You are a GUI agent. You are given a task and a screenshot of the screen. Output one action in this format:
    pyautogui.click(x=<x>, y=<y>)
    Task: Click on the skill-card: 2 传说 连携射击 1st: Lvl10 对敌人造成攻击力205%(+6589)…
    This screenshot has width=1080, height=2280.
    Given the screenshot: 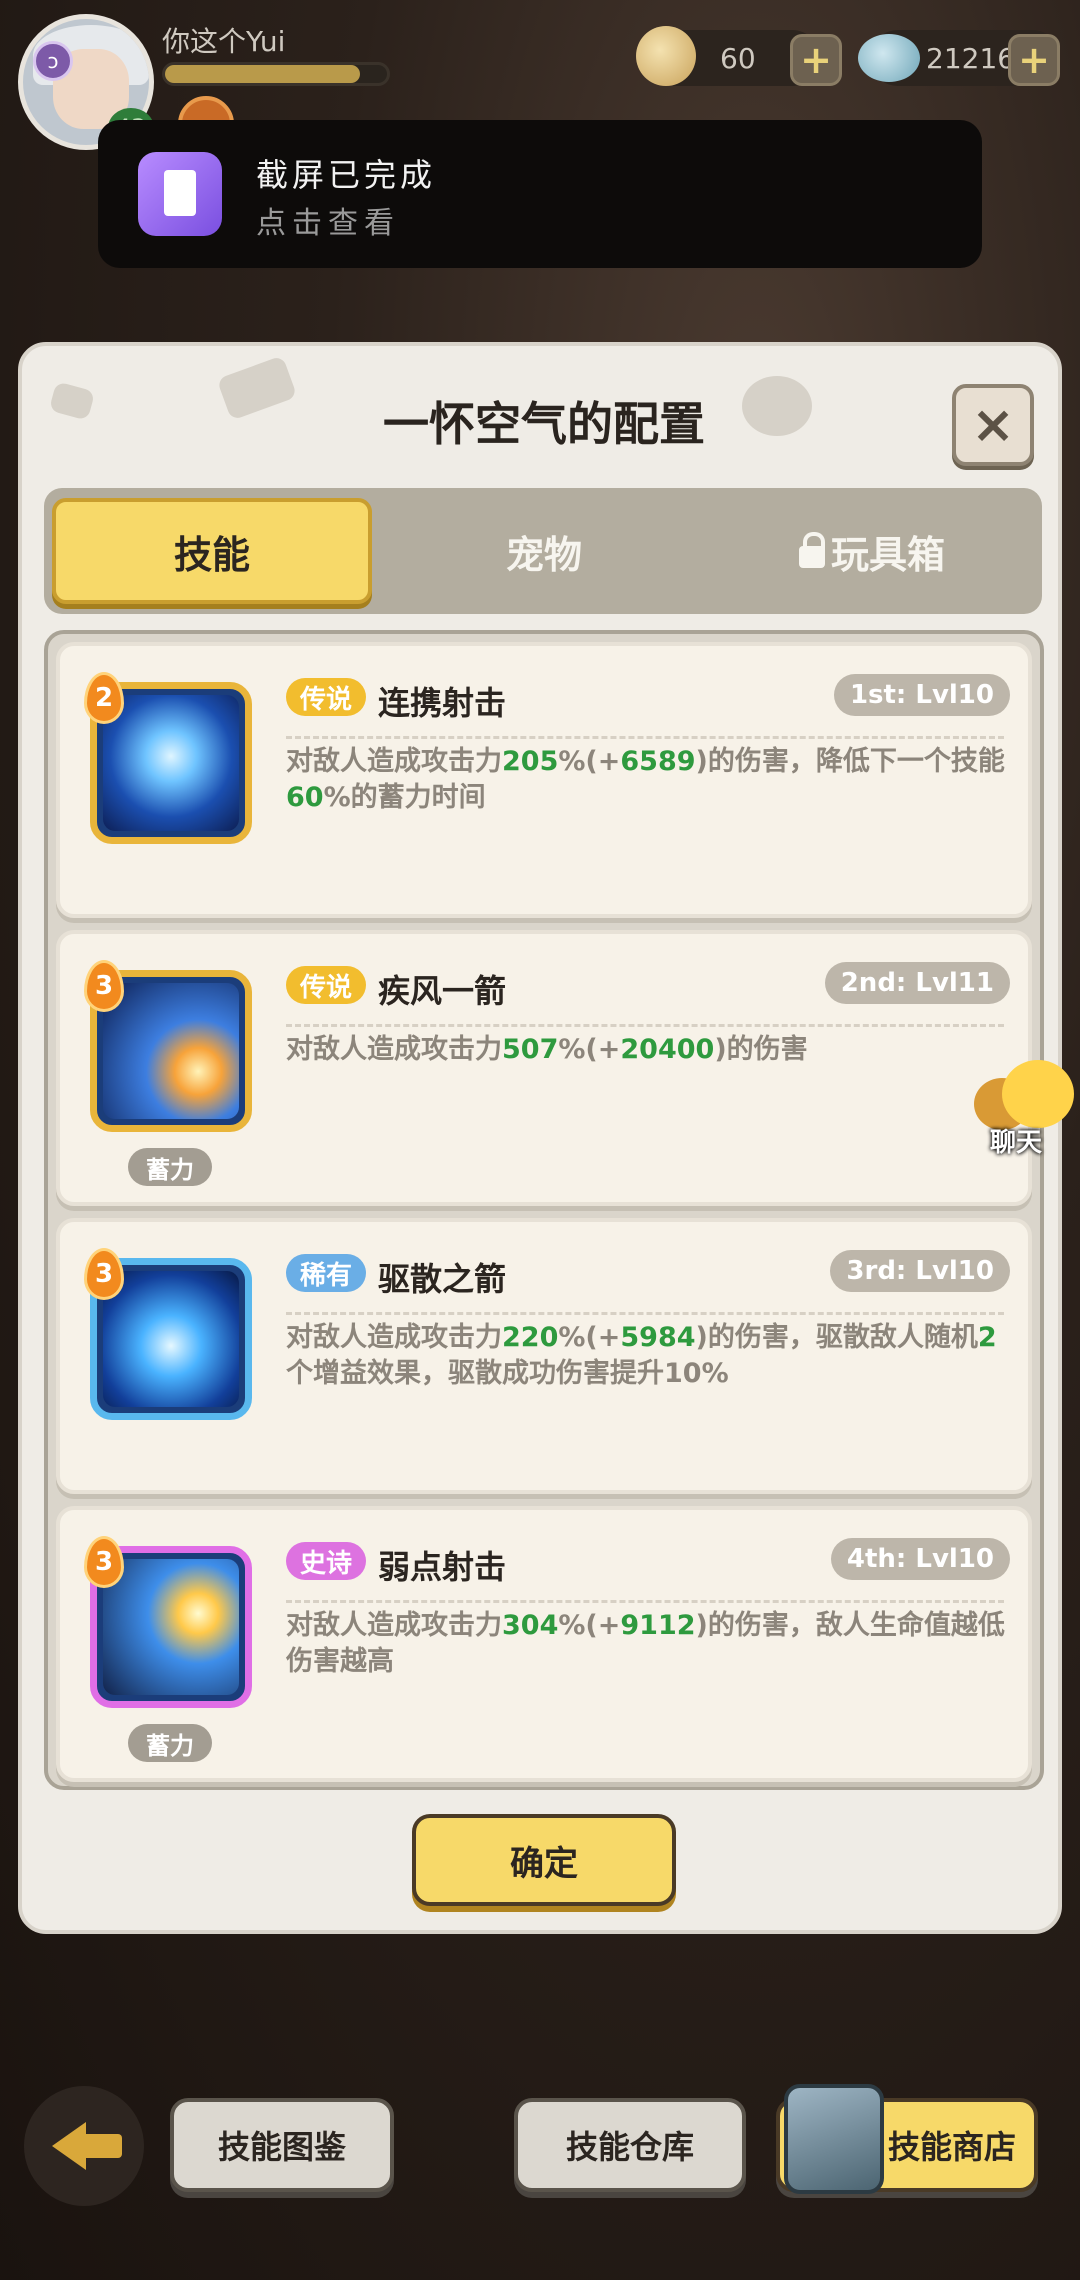 What is the action you would take?
    pyautogui.click(x=544, y=780)
    